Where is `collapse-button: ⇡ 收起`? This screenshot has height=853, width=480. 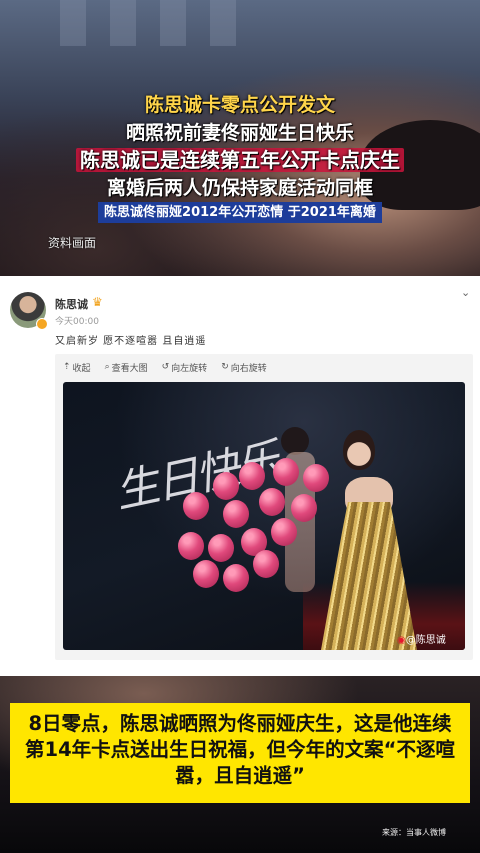 collapse-button: ⇡ 收起 is located at coordinates (77, 367).